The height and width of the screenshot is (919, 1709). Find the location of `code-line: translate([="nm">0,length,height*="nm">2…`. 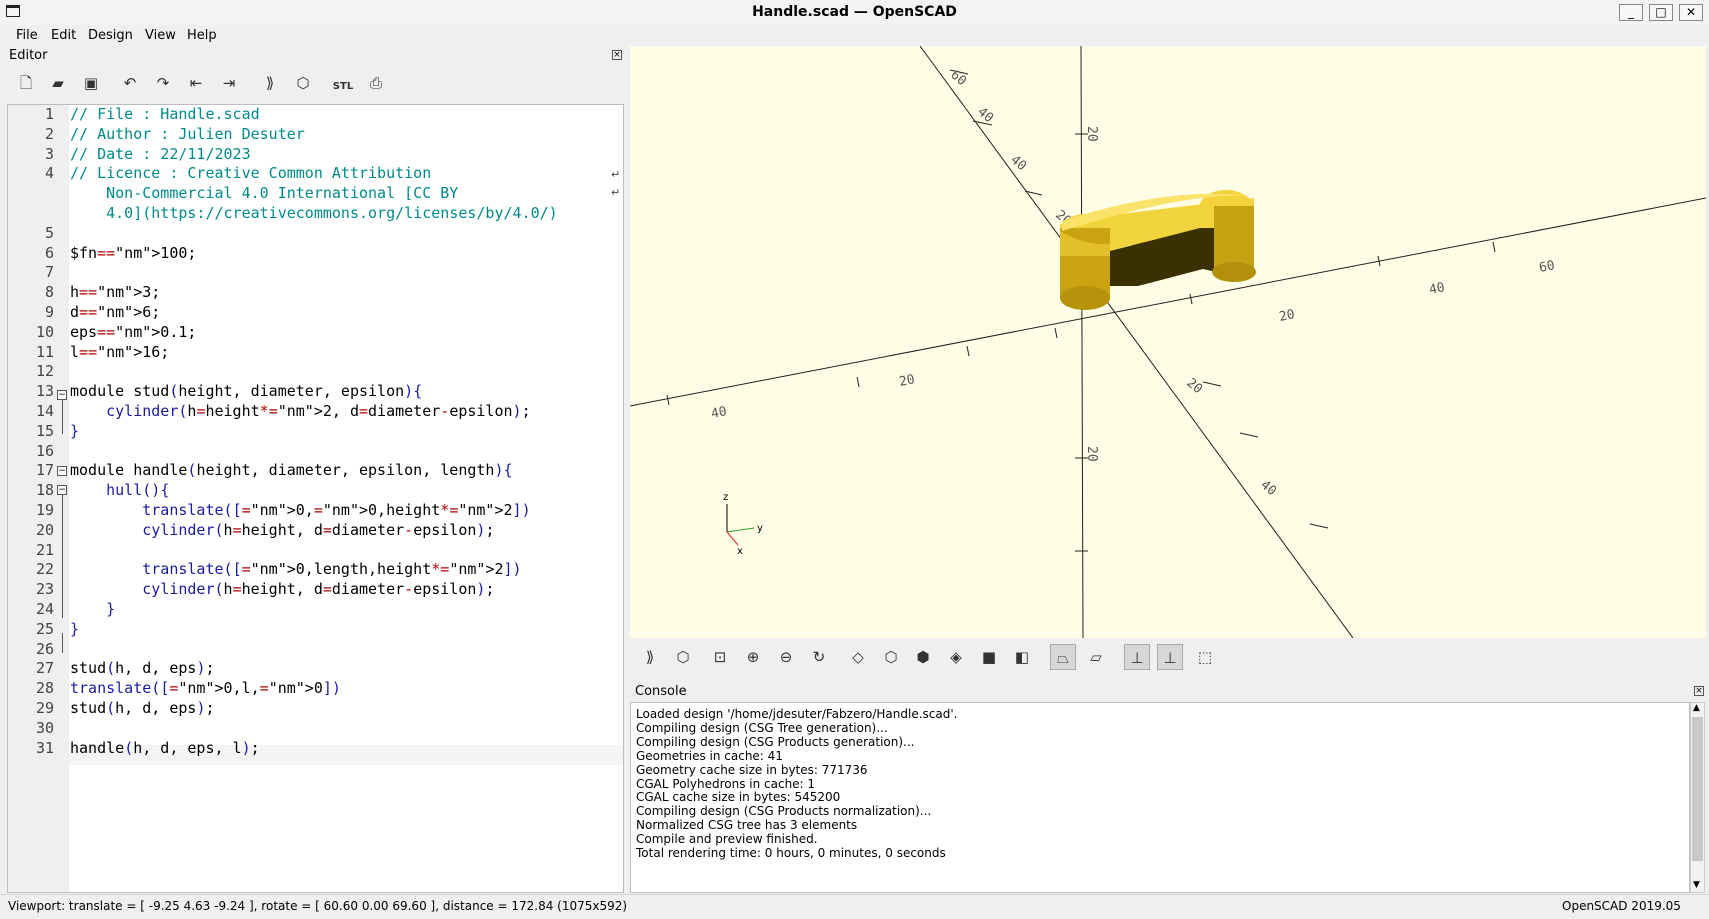

code-line: translate([="nm">0,length,height*="nm">2… is located at coordinates (332, 569).